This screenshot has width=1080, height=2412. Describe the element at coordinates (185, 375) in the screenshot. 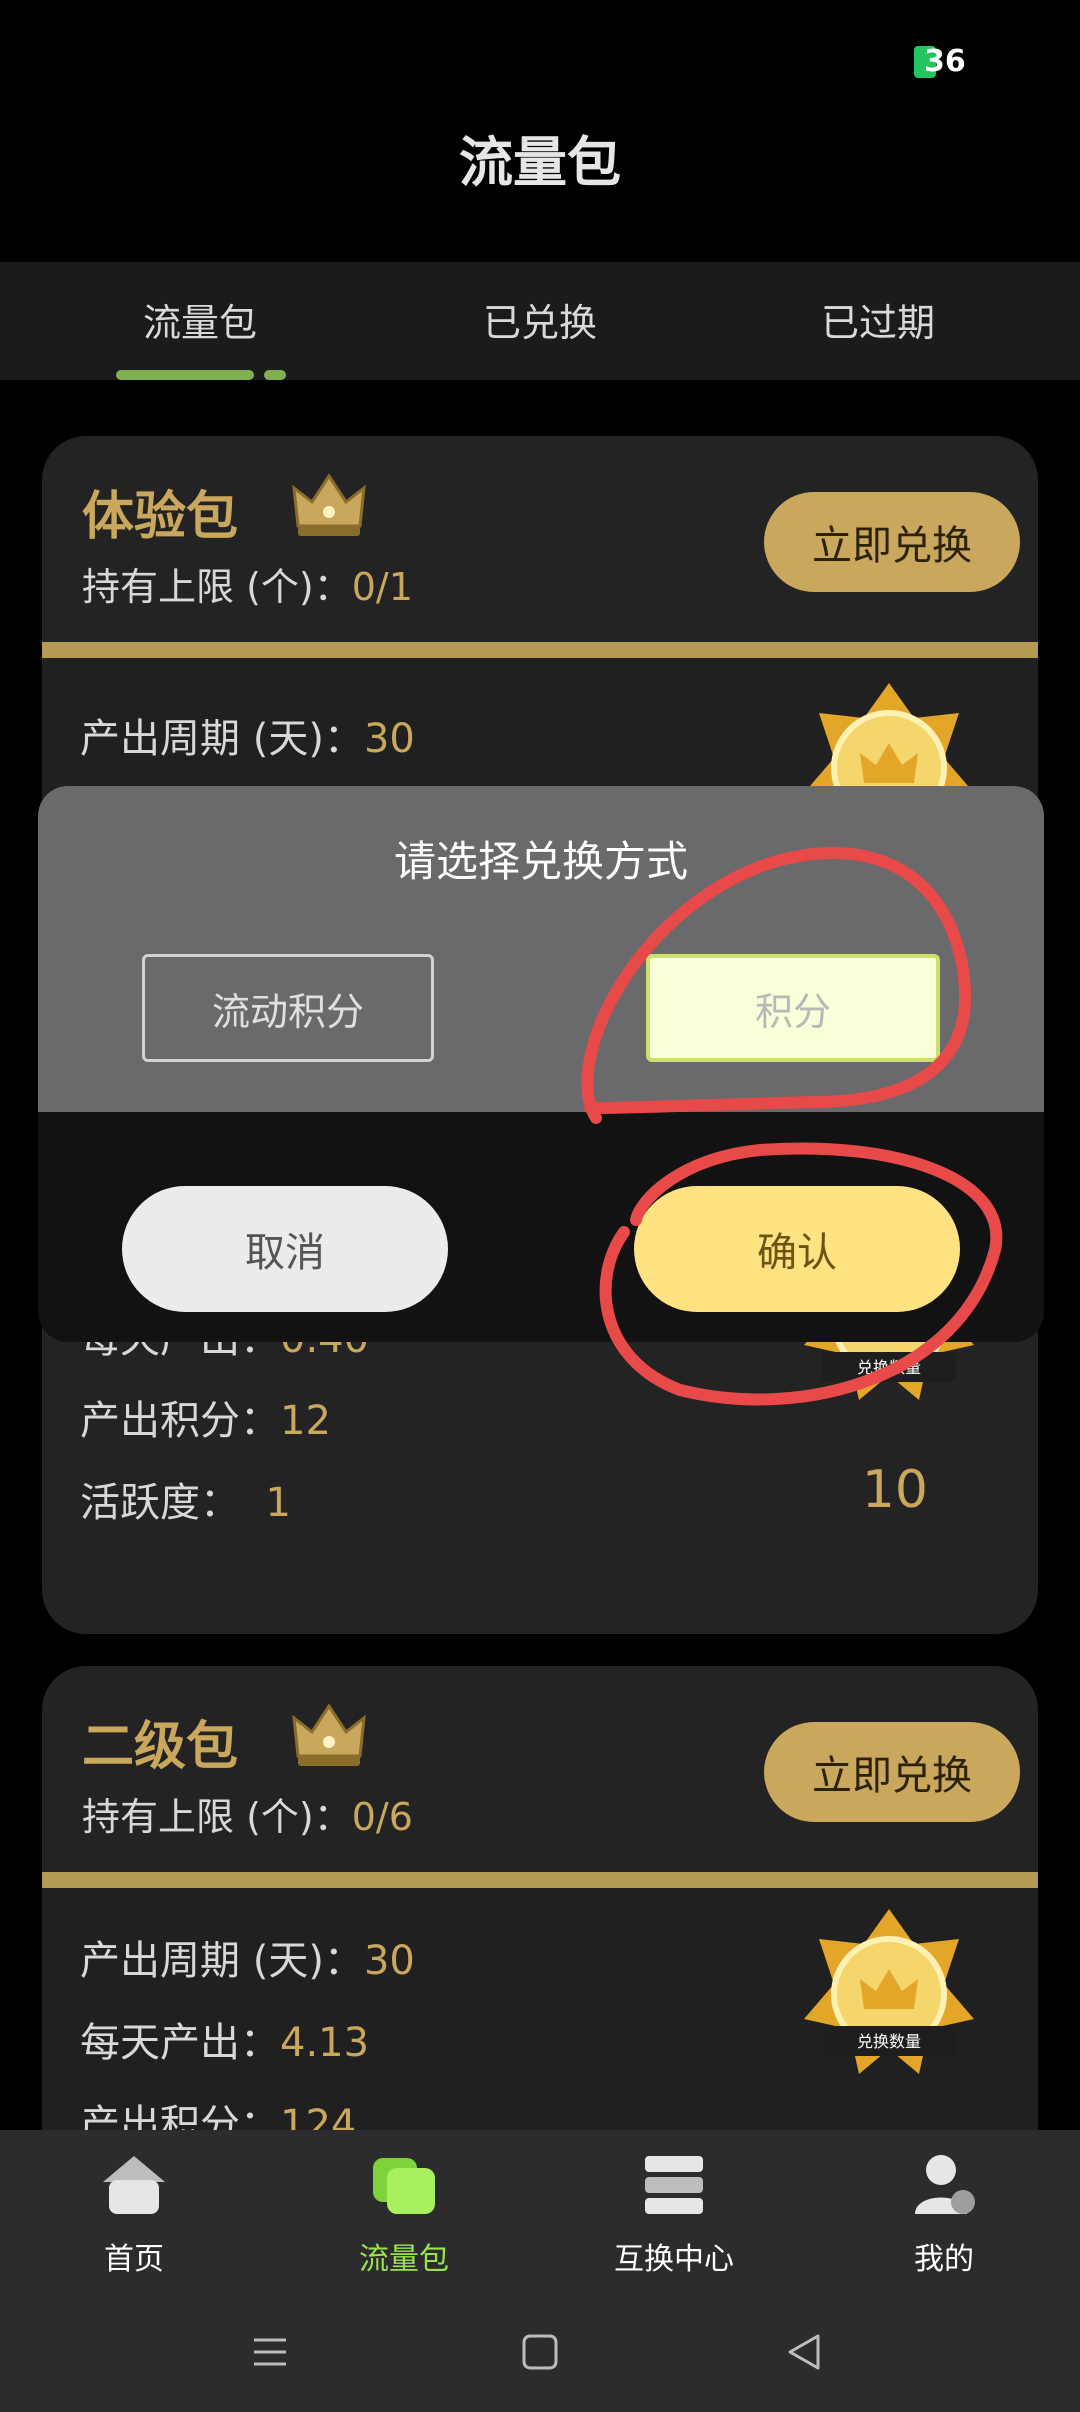

I see `tab-active-indicator` at that location.